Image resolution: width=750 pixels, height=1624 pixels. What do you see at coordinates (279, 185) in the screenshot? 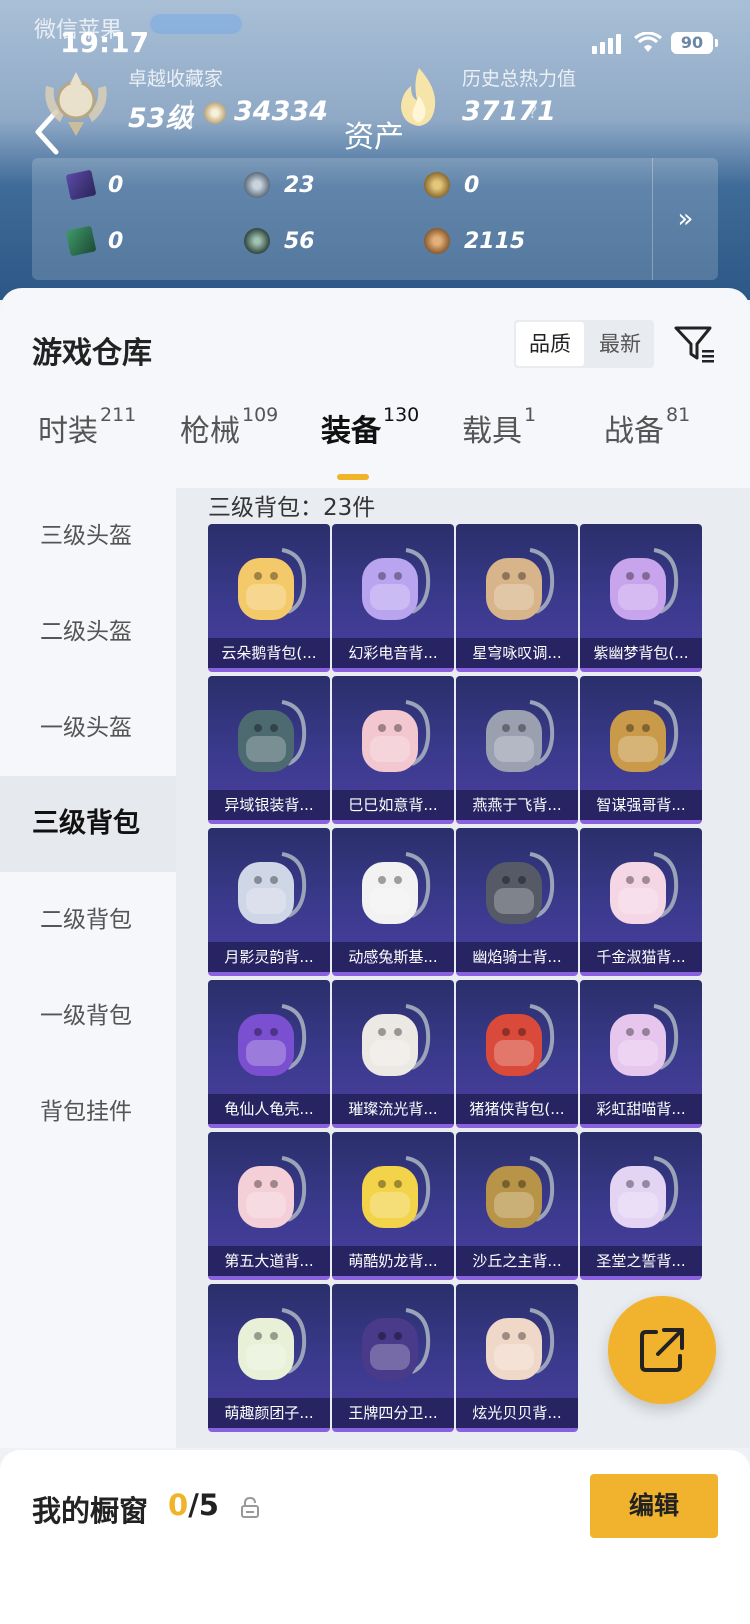
I see `asset-silver-coin: 23` at bounding box center [279, 185].